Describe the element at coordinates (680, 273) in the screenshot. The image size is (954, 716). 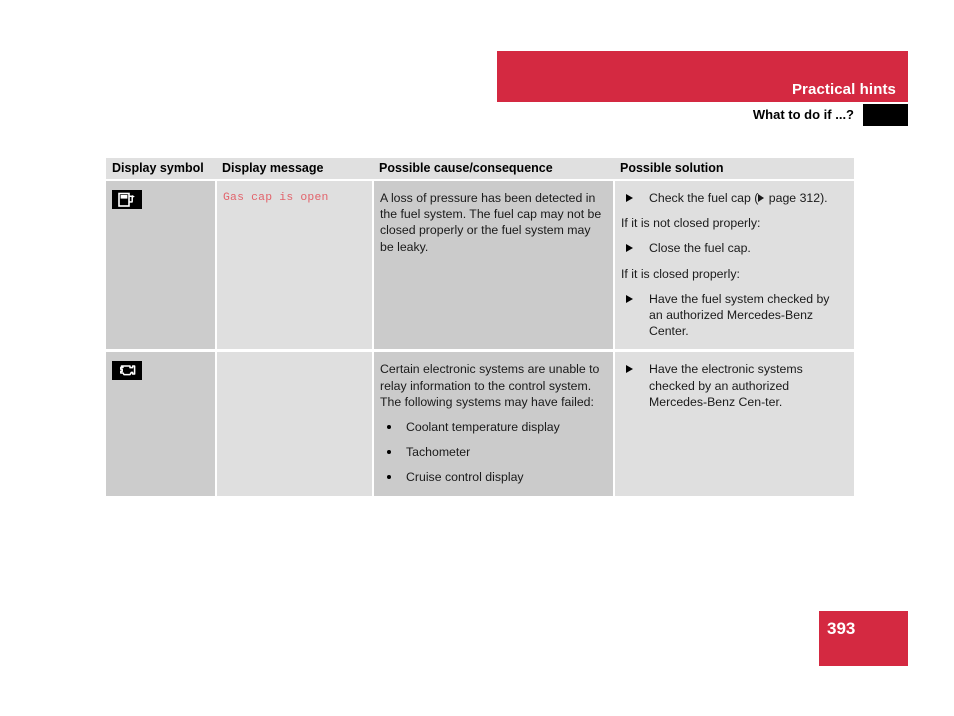
I see `solution-note: If it is closed properly:` at that location.